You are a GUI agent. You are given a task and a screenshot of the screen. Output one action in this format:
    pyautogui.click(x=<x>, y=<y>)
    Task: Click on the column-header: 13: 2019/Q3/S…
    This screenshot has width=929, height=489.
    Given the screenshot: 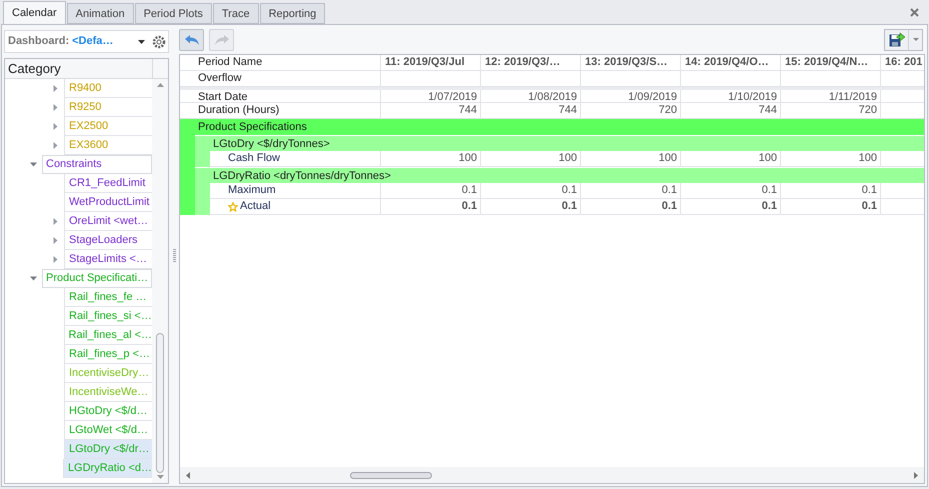 What is the action you would take?
    pyautogui.click(x=624, y=62)
    